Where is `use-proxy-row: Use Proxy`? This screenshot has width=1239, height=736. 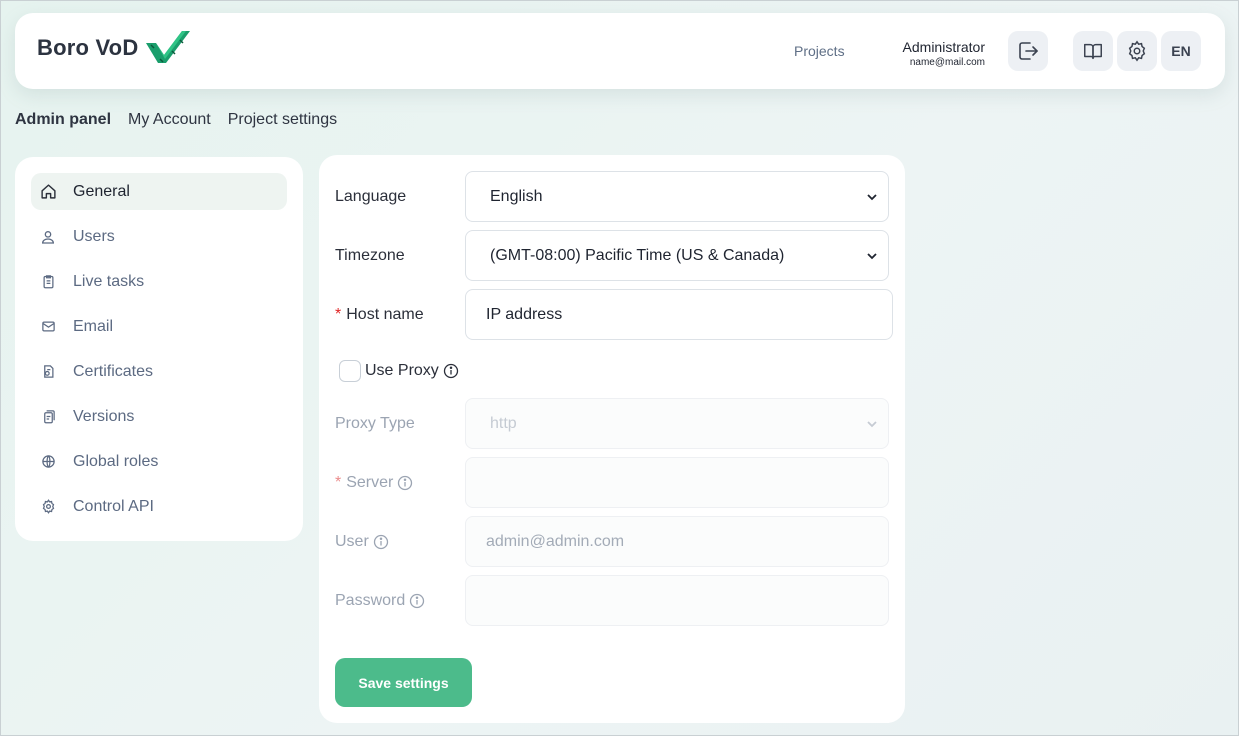 use-proxy-row: Use Proxy is located at coordinates (397, 371).